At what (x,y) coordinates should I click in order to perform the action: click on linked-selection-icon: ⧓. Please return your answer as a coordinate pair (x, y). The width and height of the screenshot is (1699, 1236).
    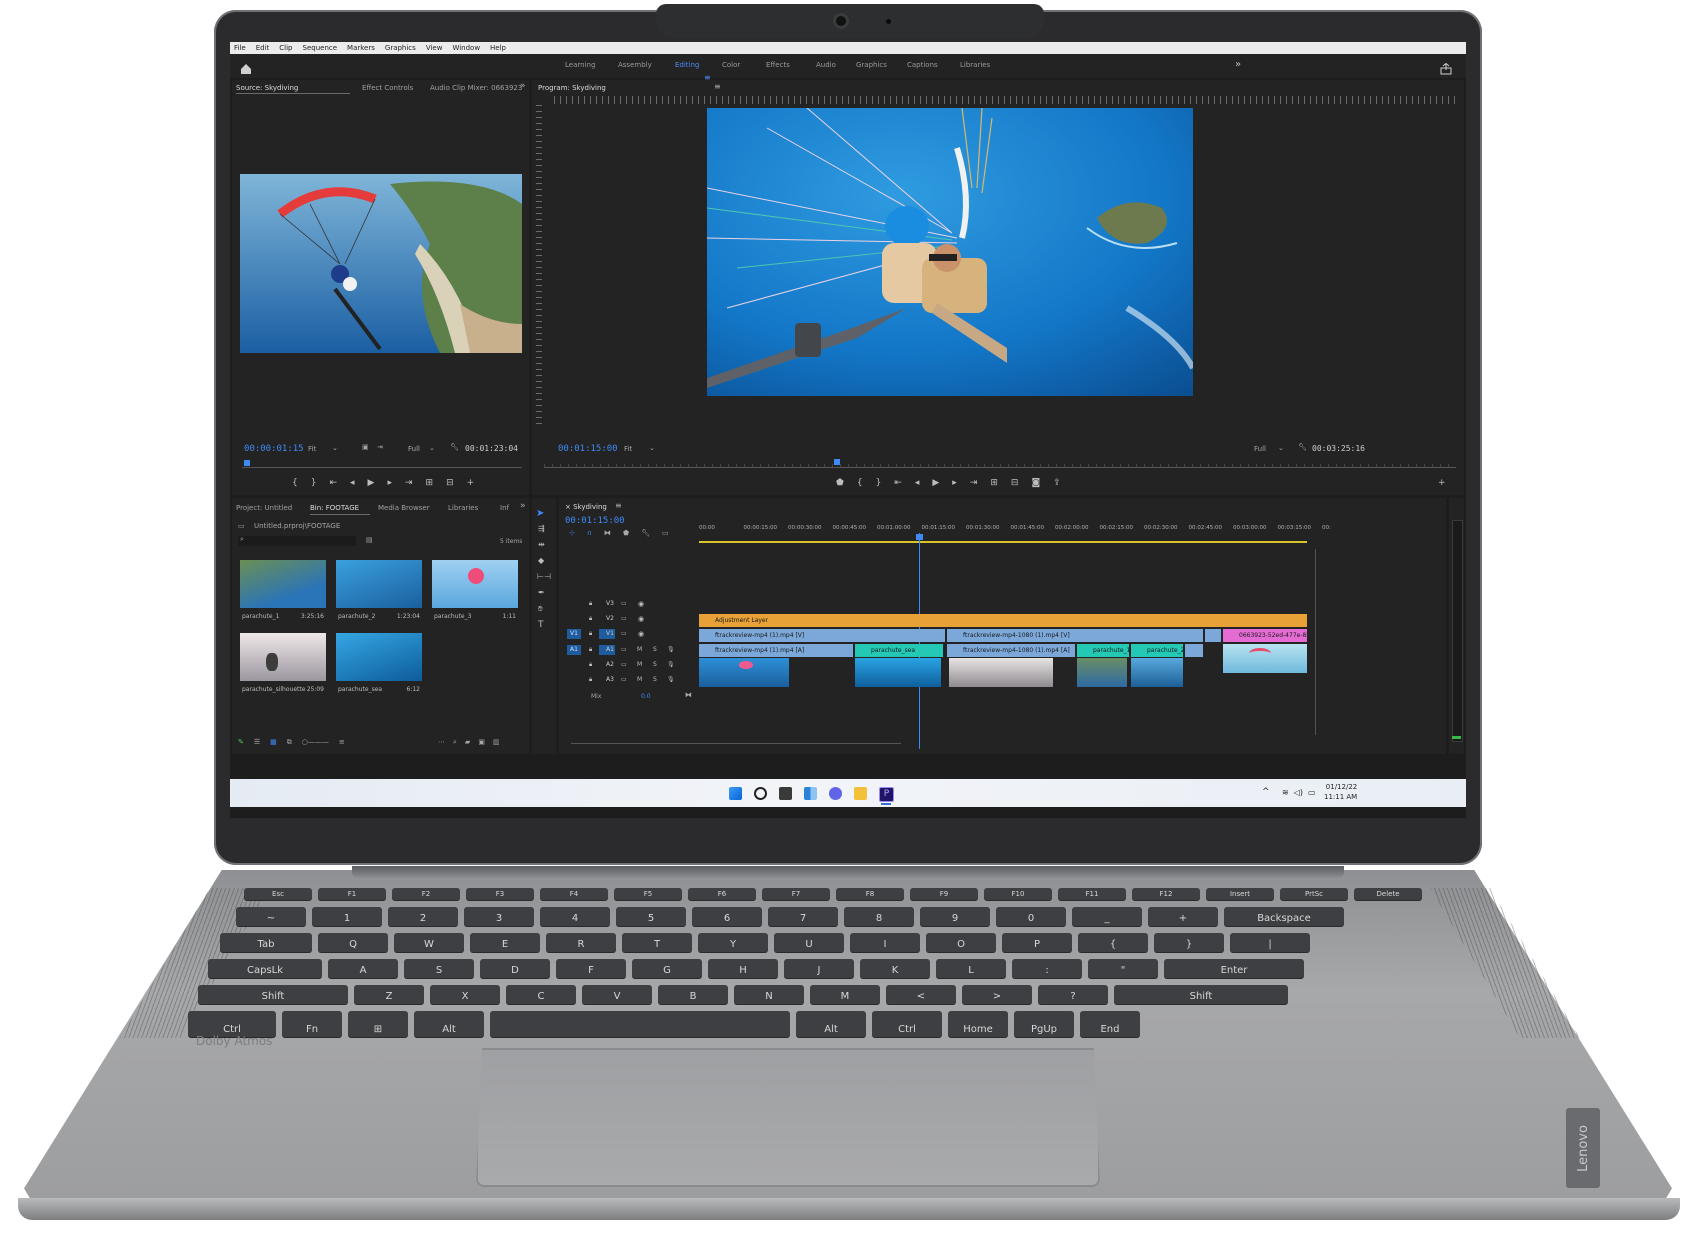
    Looking at the image, I should click on (607, 533).